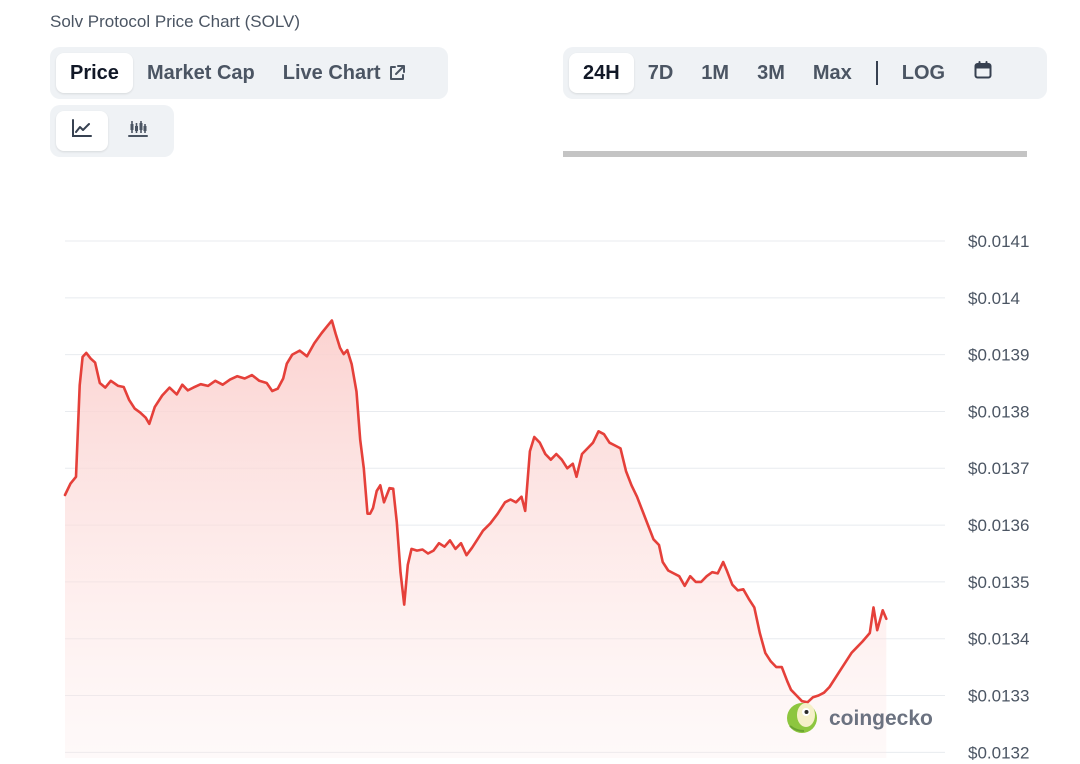  I want to click on y-tick-label: $0.0139, so click(998, 355).